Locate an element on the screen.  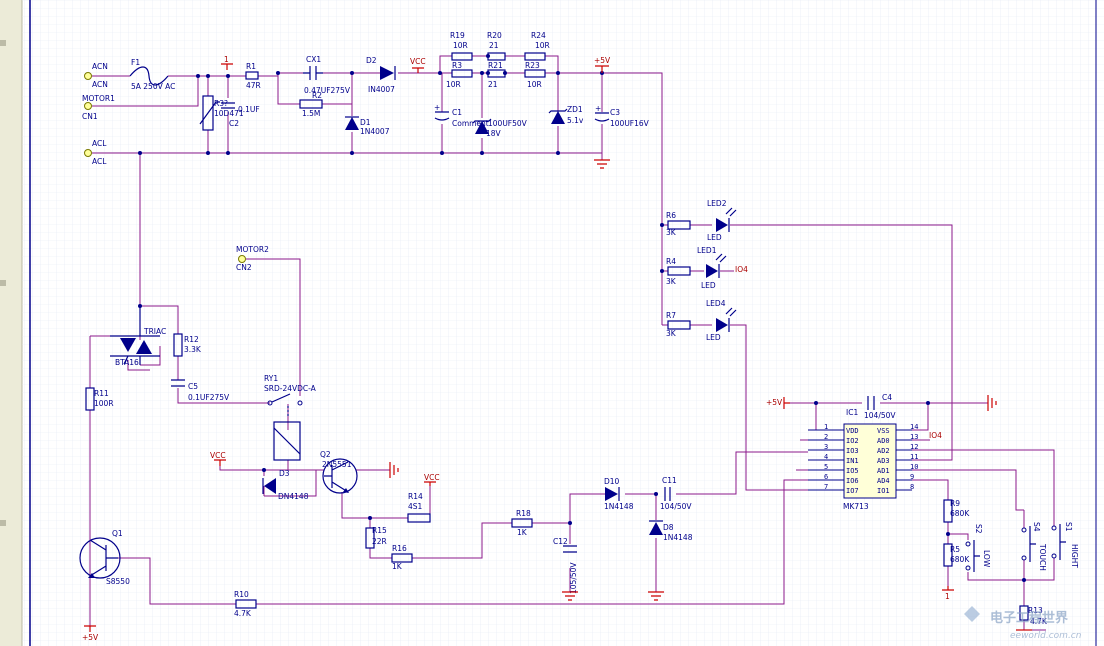
r12-value: 3.3K is located at coordinates (193, 349).